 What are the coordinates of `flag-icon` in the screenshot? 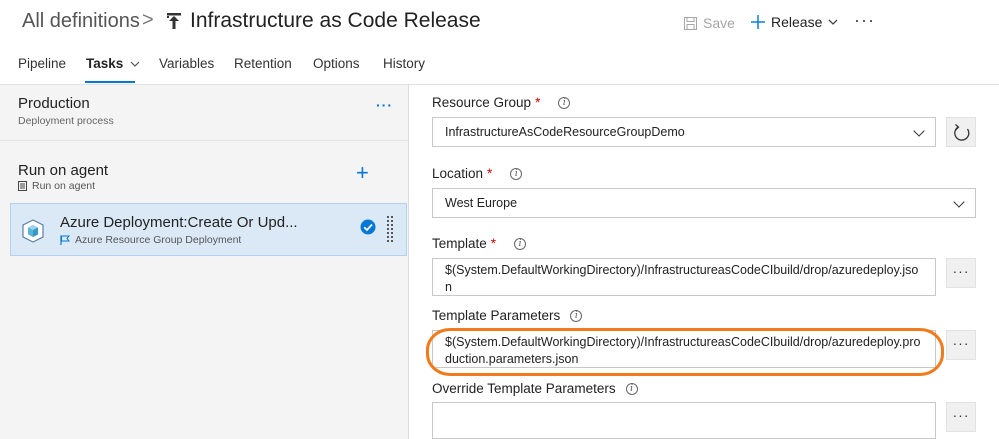 It's located at (65, 240).